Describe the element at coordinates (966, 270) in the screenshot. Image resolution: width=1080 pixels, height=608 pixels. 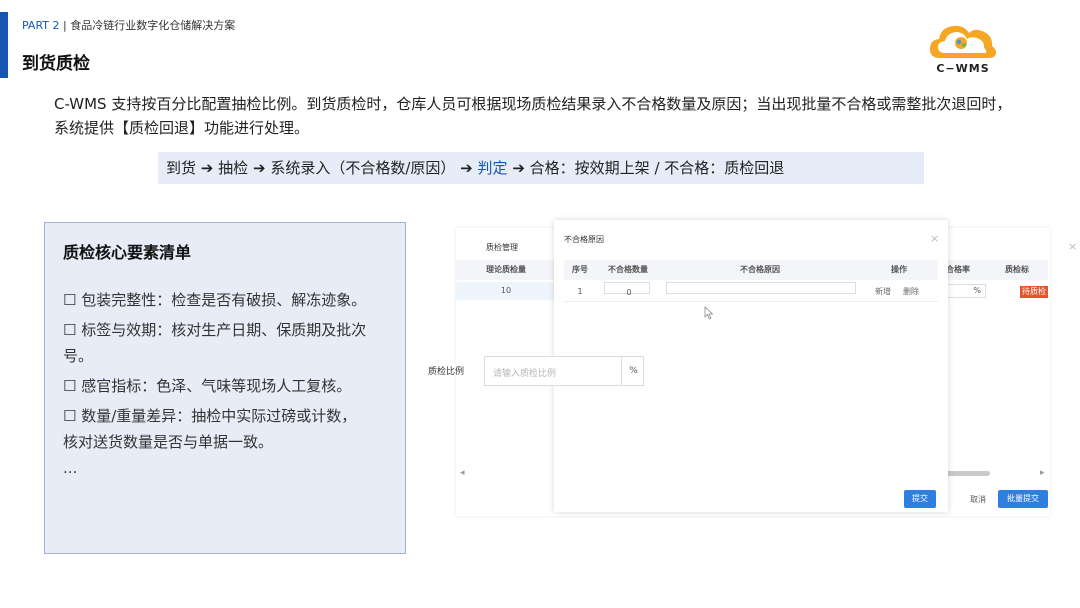
I see `pass-rate-header: 合格率` at that location.